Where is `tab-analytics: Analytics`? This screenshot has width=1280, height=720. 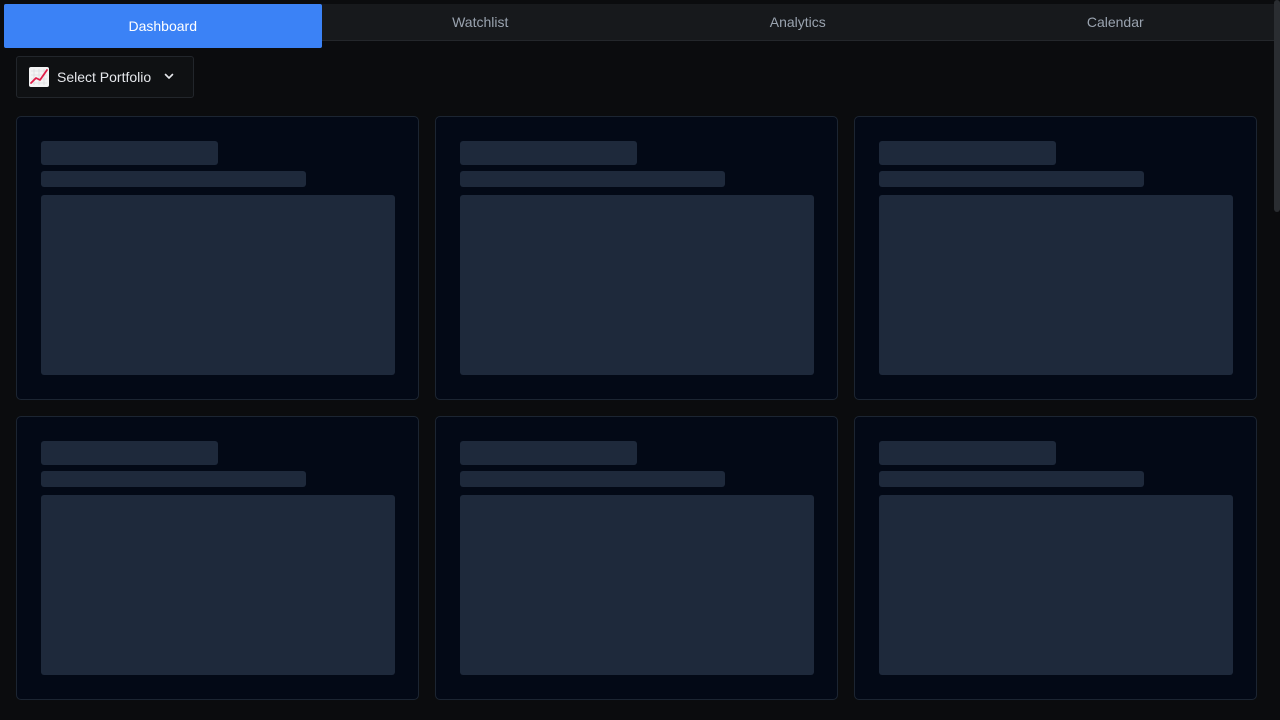
tab-analytics: Analytics is located at coordinates (798, 22).